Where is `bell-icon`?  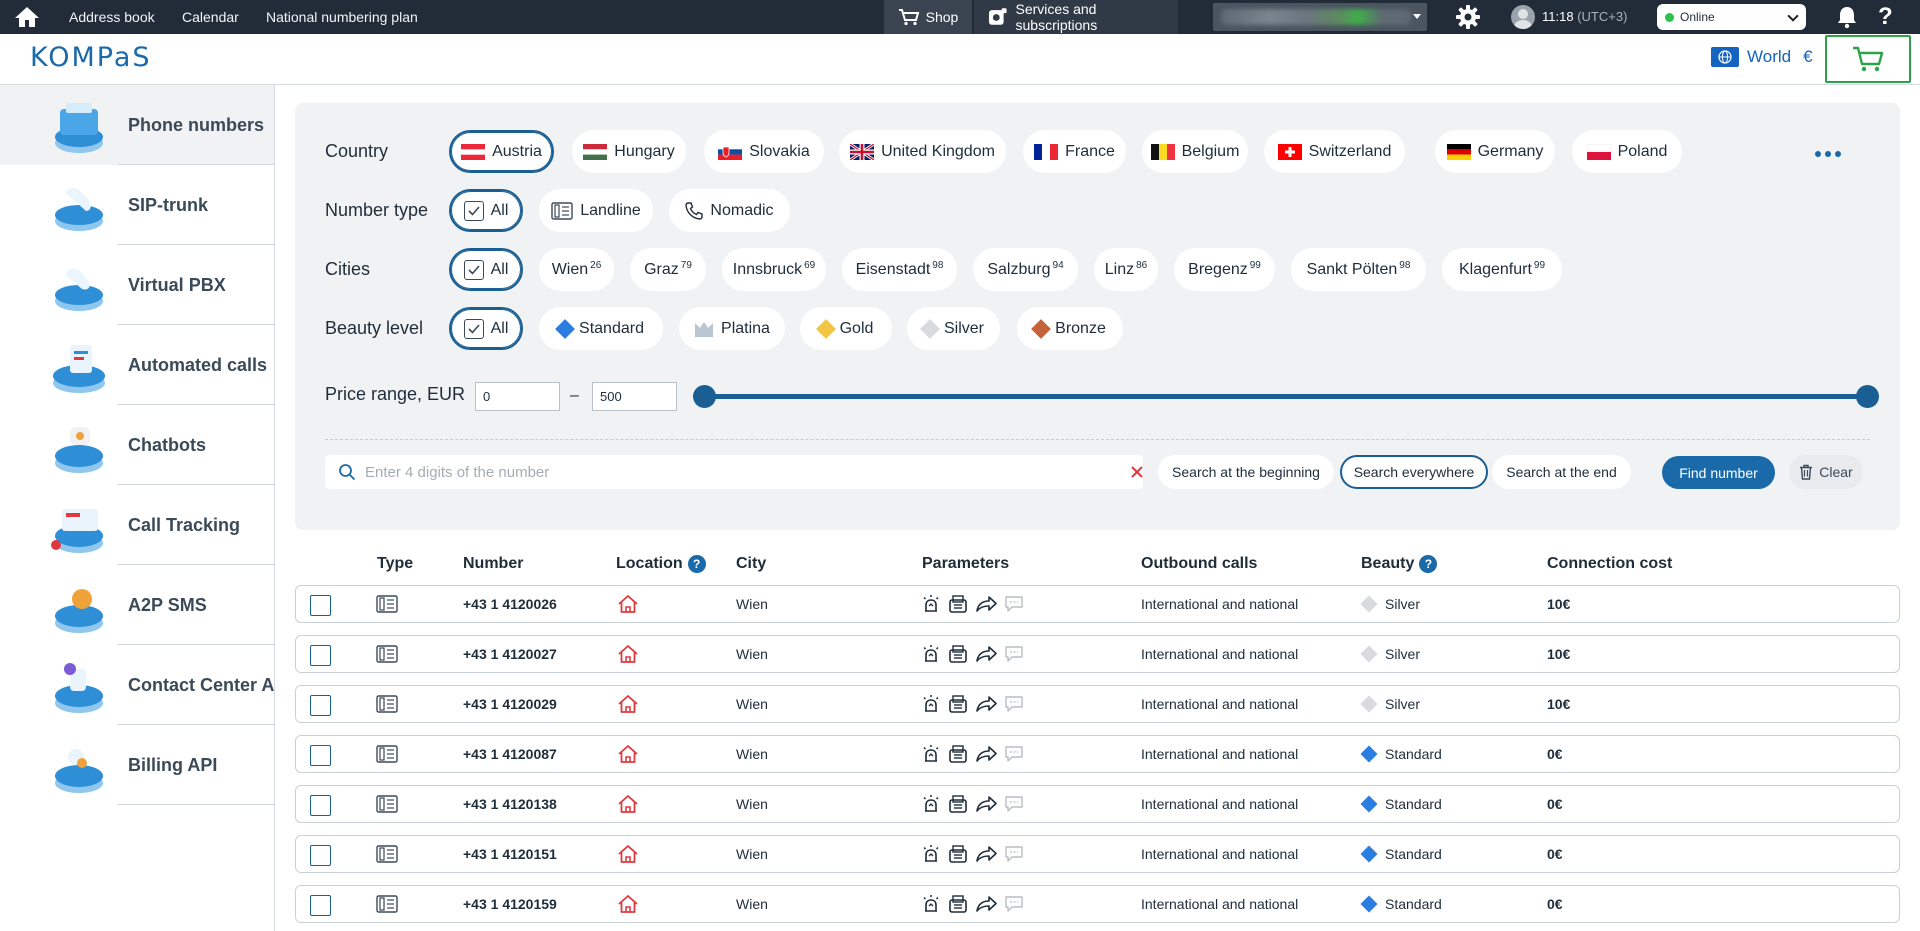 bell-icon is located at coordinates (1847, 17).